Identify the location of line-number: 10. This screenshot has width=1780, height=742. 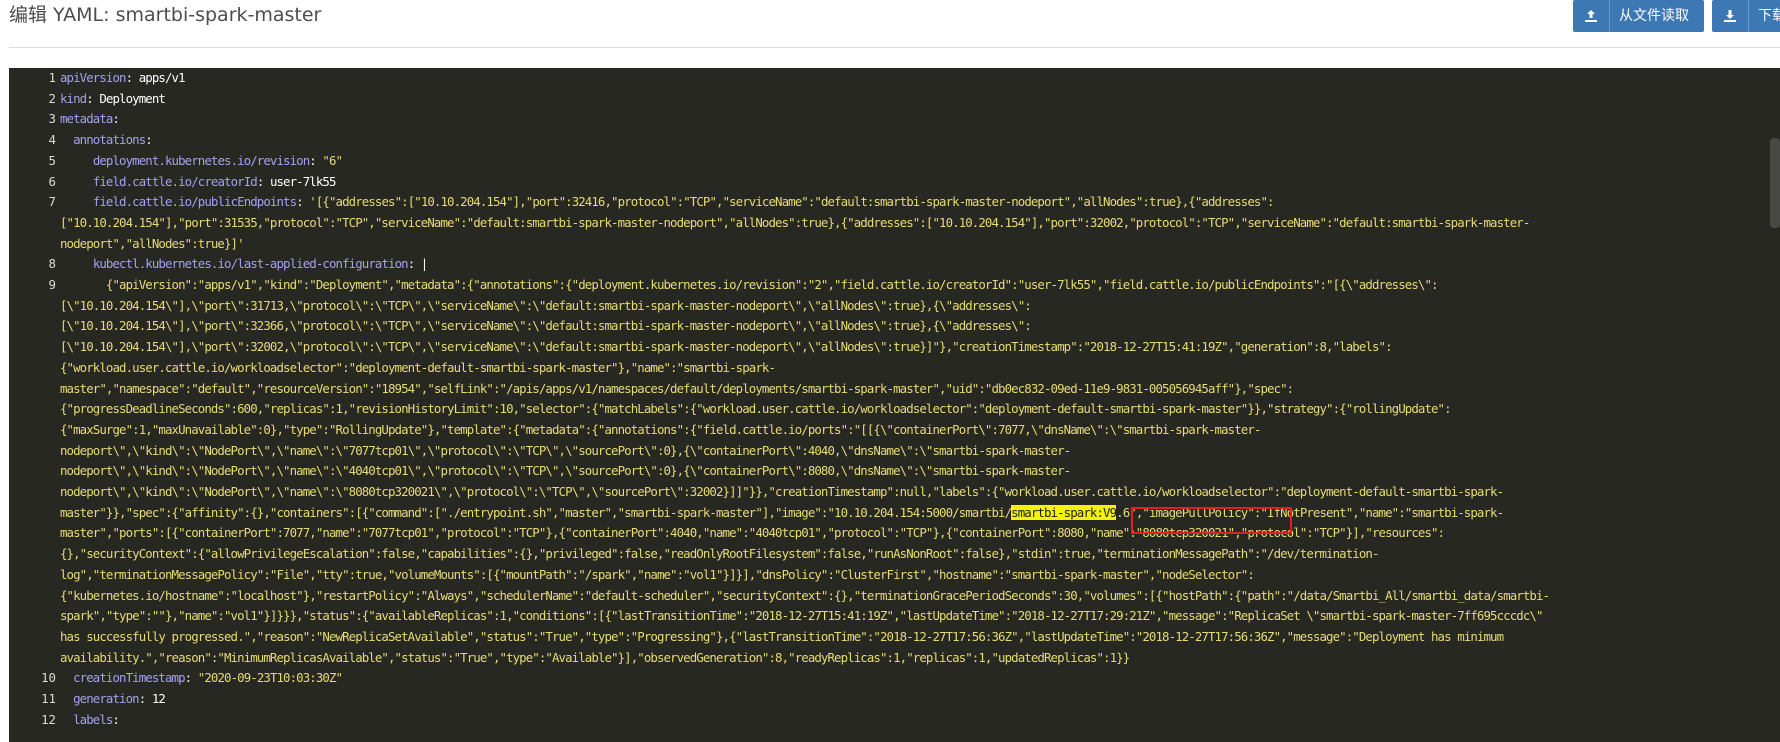
(48, 678).